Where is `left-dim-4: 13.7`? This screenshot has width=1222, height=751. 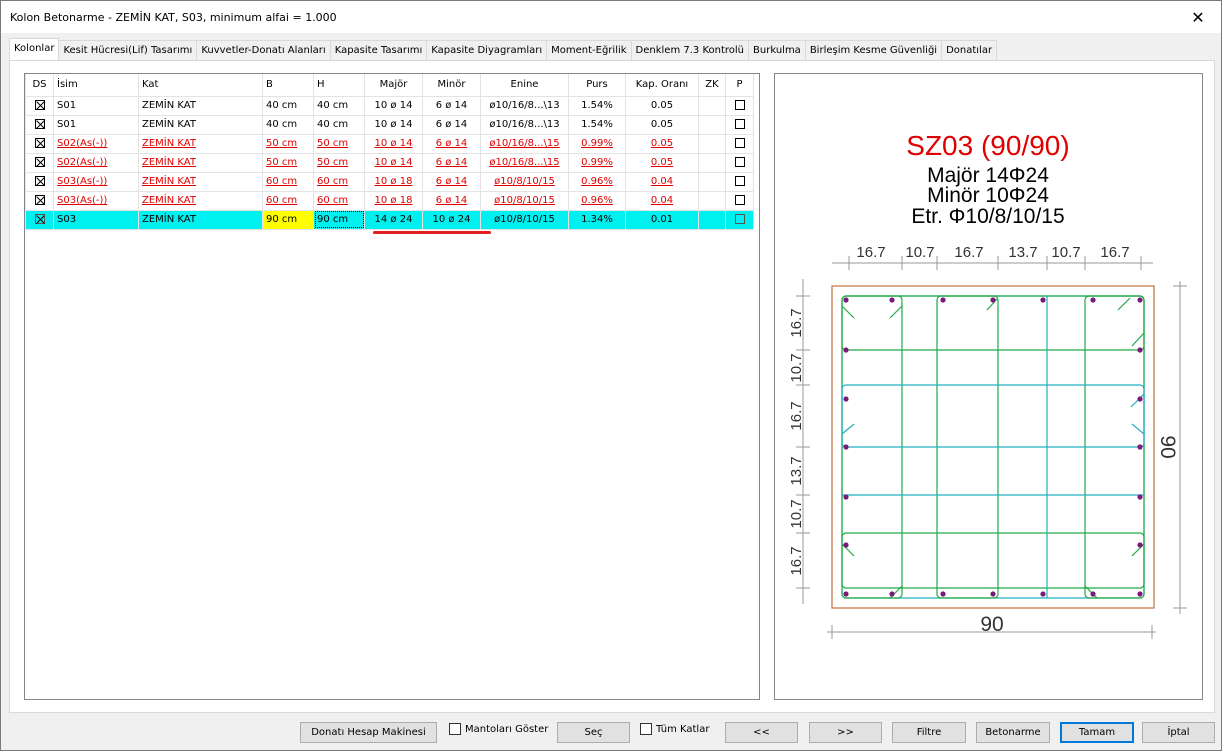
left-dim-4: 13.7 is located at coordinates (796, 470).